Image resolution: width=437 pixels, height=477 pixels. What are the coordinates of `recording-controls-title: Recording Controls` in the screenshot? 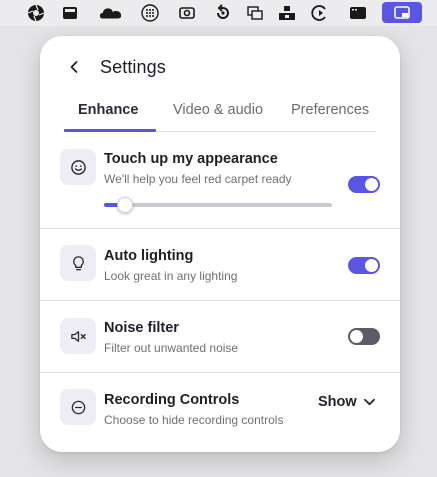 It's located at (172, 400).